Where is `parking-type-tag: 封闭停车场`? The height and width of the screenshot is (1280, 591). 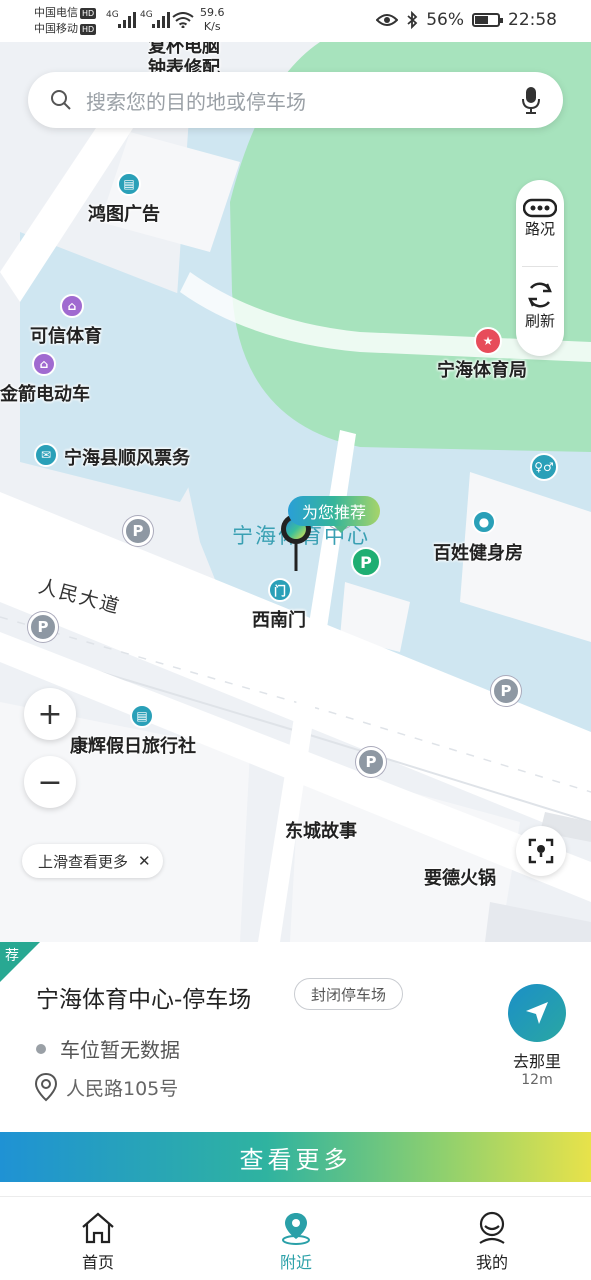 parking-type-tag: 封闭停车场 is located at coordinates (349, 994).